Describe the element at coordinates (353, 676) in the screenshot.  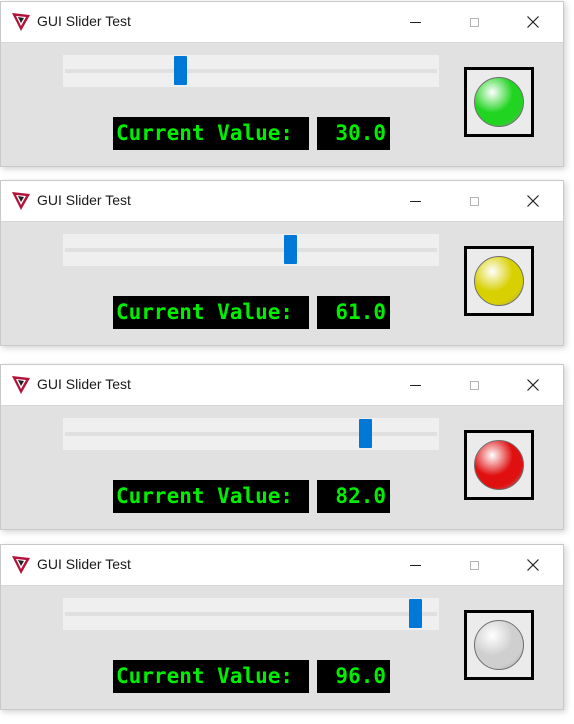
I see `value-readout: 96.0` at that location.